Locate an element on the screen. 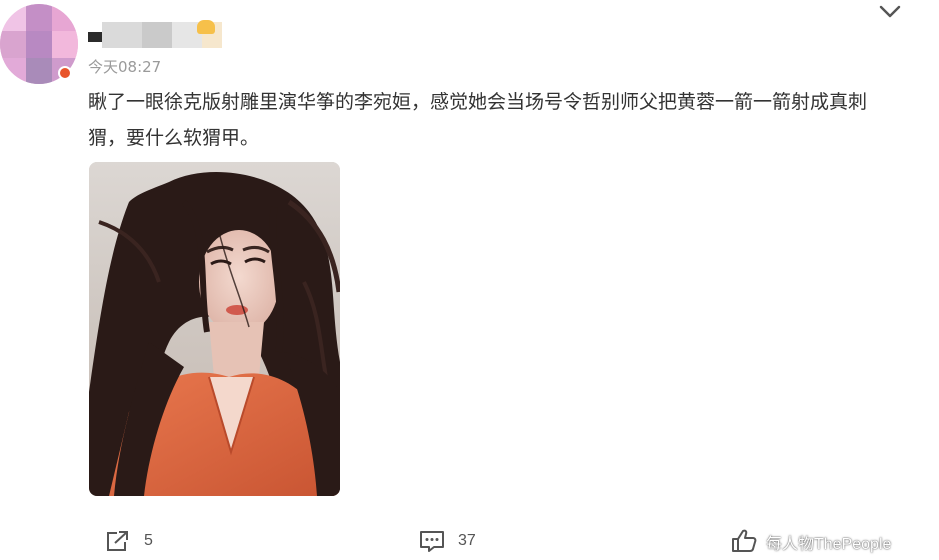 Image resolution: width=939 pixels, height=560 pixels. repost-count: 5 is located at coordinates (148, 540).